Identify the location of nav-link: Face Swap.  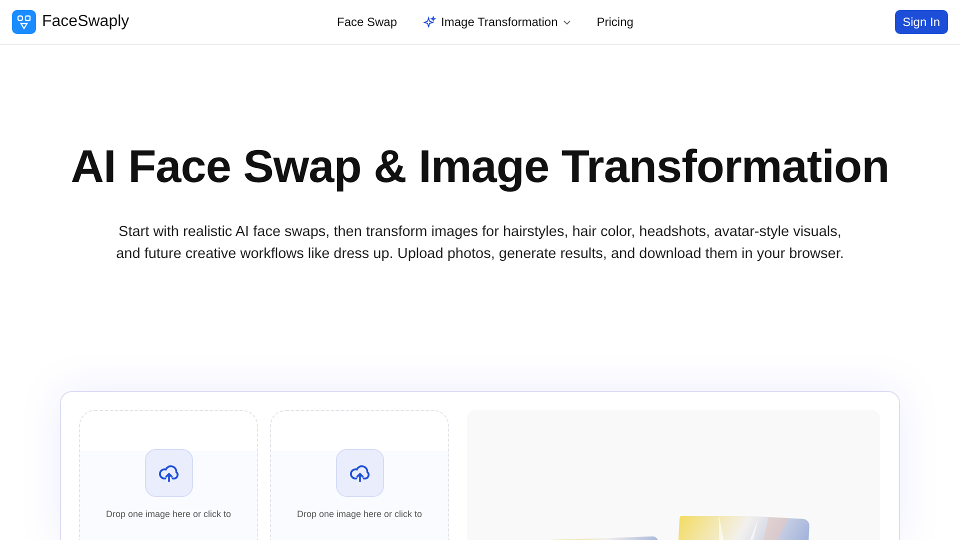
(367, 22).